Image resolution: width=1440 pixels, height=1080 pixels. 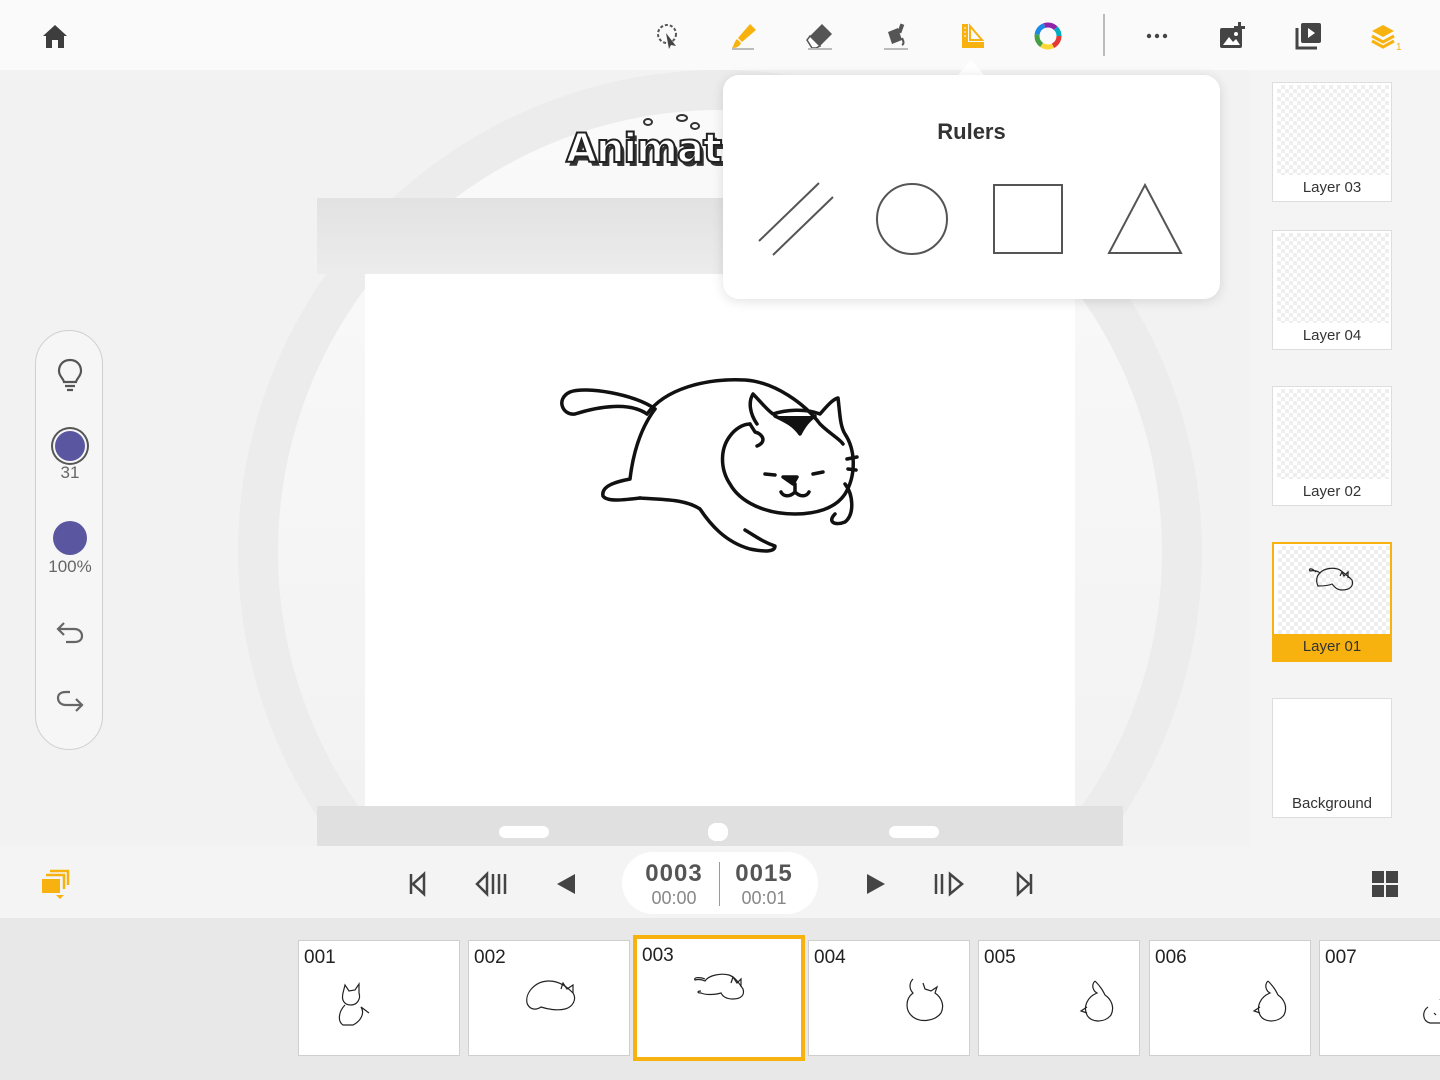 I want to click on brush-size-control: 31, so click(x=70, y=457).